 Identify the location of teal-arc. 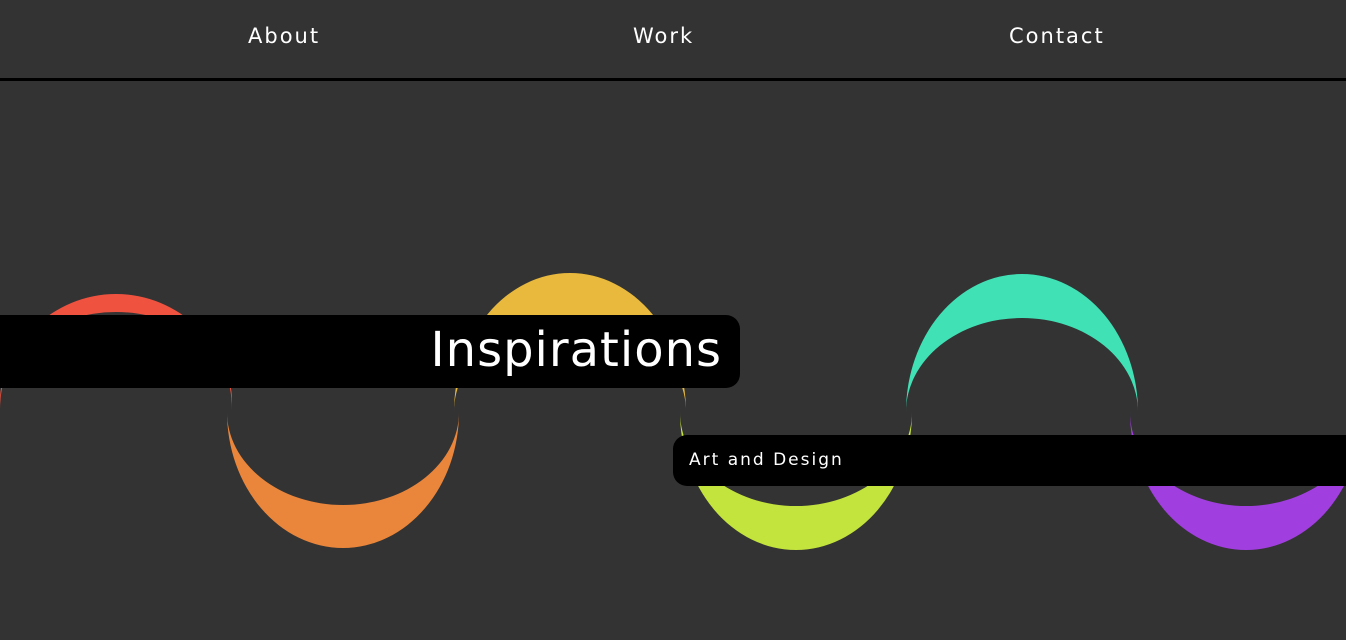
(1022, 343).